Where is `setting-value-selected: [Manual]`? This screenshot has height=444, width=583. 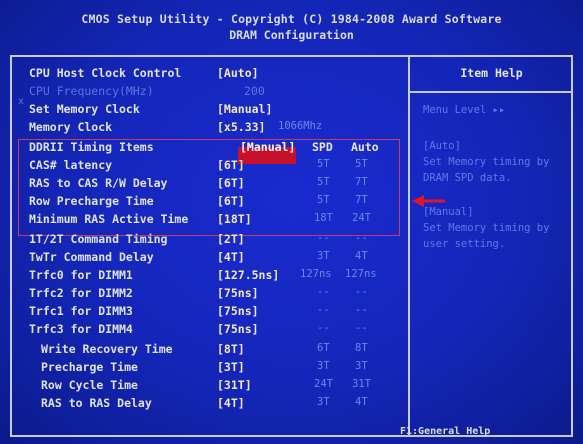 setting-value-selected: [Manual] is located at coordinates (267, 147).